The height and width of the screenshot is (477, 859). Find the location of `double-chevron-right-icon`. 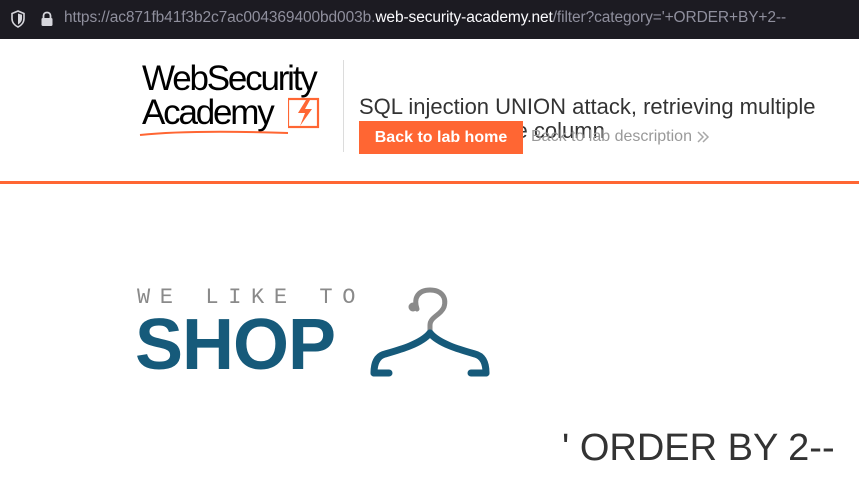

double-chevron-right-icon is located at coordinates (703, 137).